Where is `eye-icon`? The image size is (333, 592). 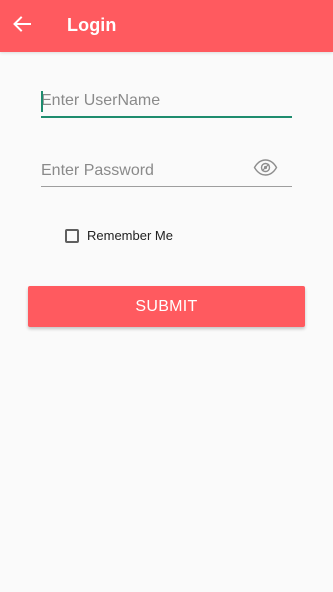 eye-icon is located at coordinates (265, 170).